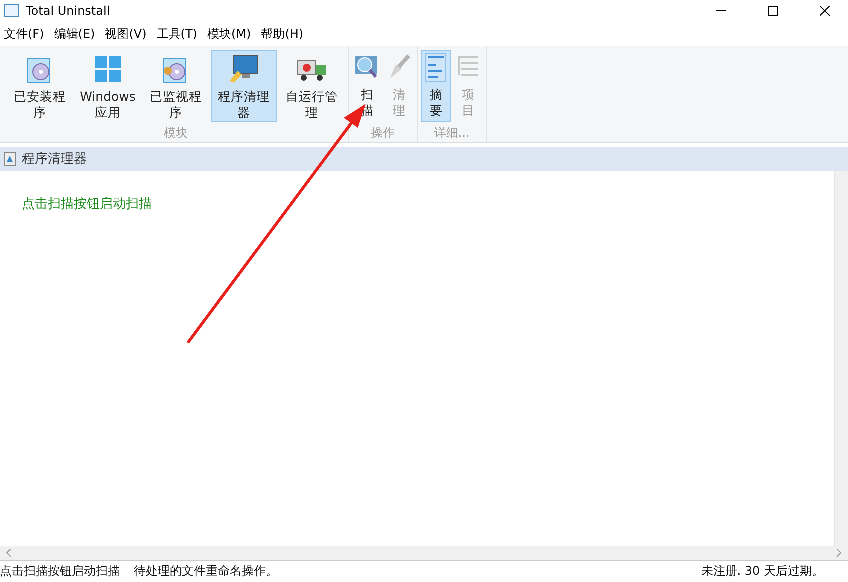 Image resolution: width=848 pixels, height=582 pixels. I want to click on horizontal-scrollbar, so click(424, 553).